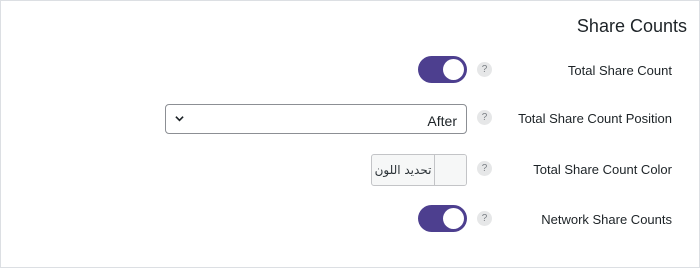  What do you see at coordinates (450, 170) in the screenshot?
I see `color-swatch` at bounding box center [450, 170].